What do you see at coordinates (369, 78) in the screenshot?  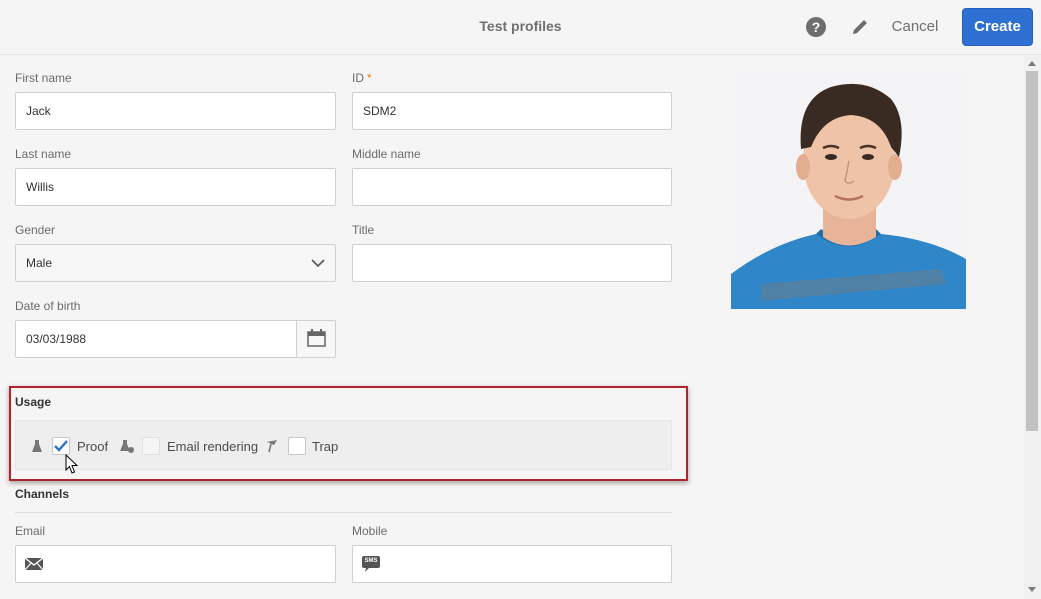 I see `required-mark: *` at bounding box center [369, 78].